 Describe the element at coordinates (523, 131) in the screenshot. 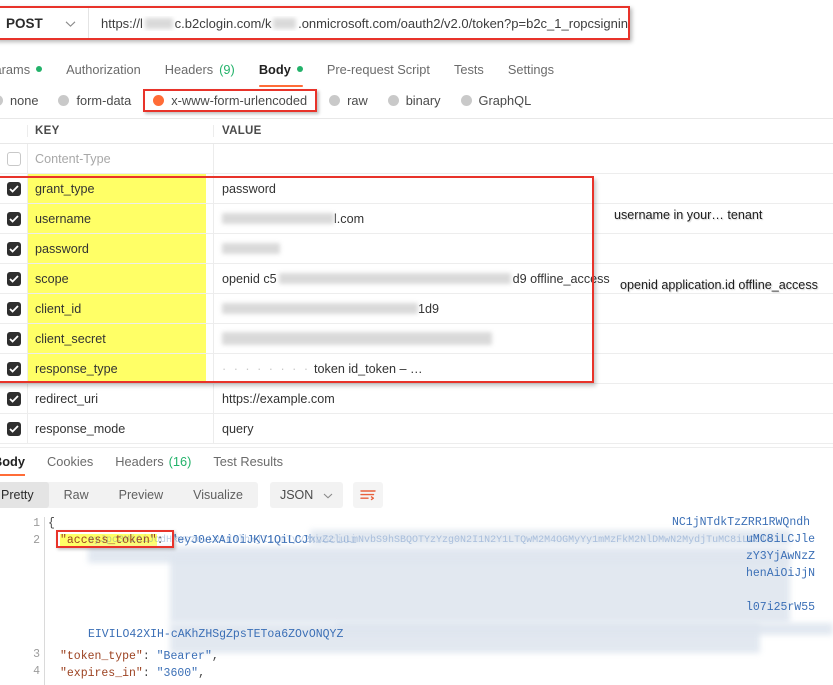

I see `header-value: VALUE` at that location.